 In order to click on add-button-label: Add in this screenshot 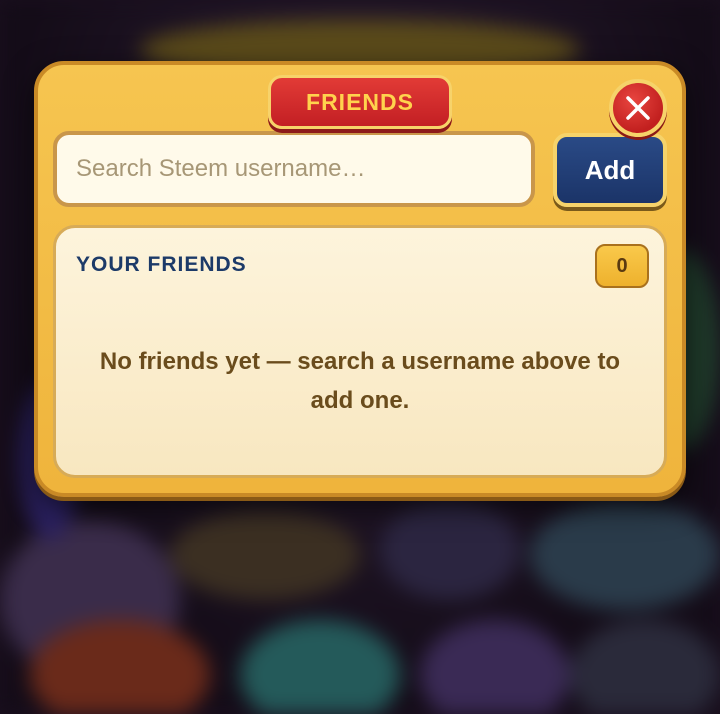, I will do `click(610, 169)`.